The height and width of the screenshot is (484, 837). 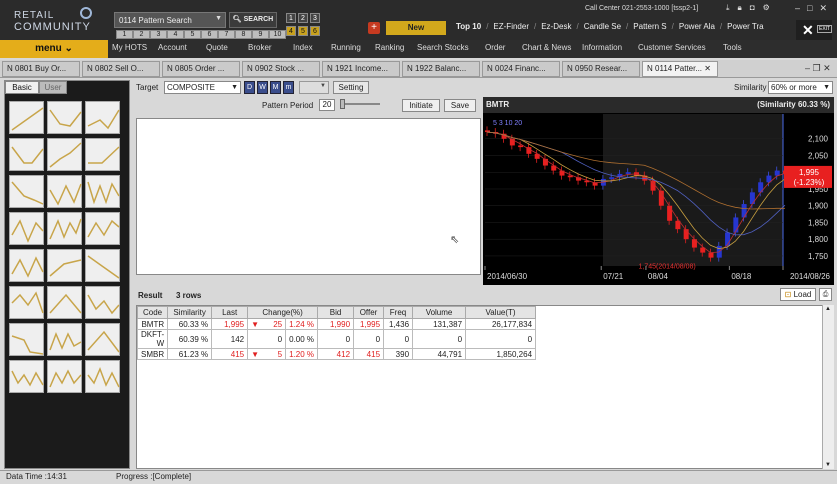 What do you see at coordinates (158, 34) in the screenshot?
I see `screen-slot: 3` at bounding box center [158, 34].